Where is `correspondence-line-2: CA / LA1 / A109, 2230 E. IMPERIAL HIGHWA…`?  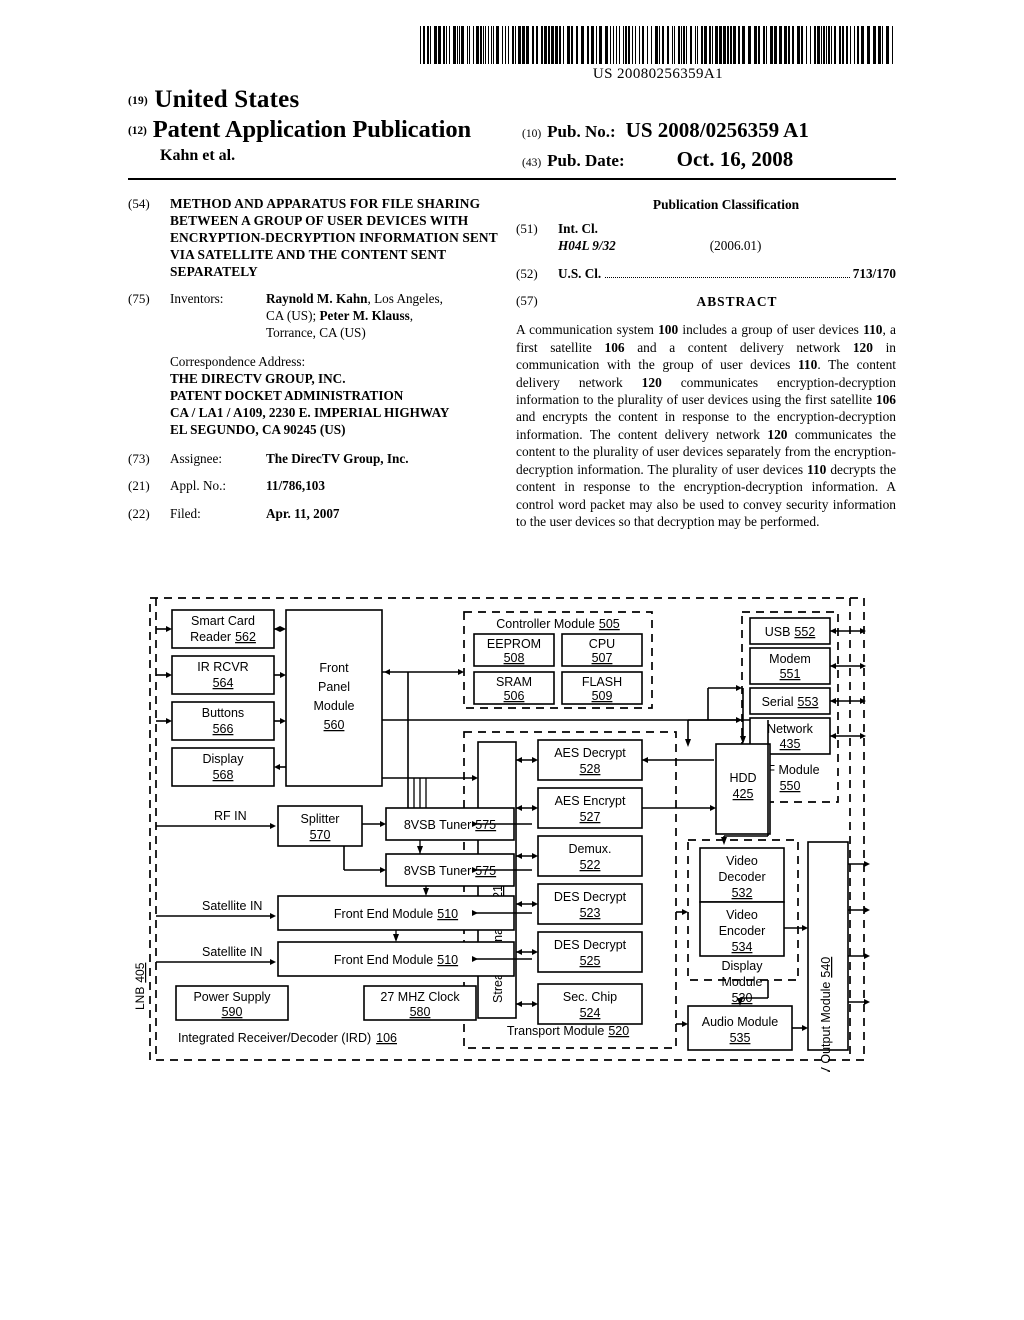
correspondence-line-2: CA / LA1 / A109, 2230 E. IMPERIAL HIGHWA… is located at coordinates (310, 413).